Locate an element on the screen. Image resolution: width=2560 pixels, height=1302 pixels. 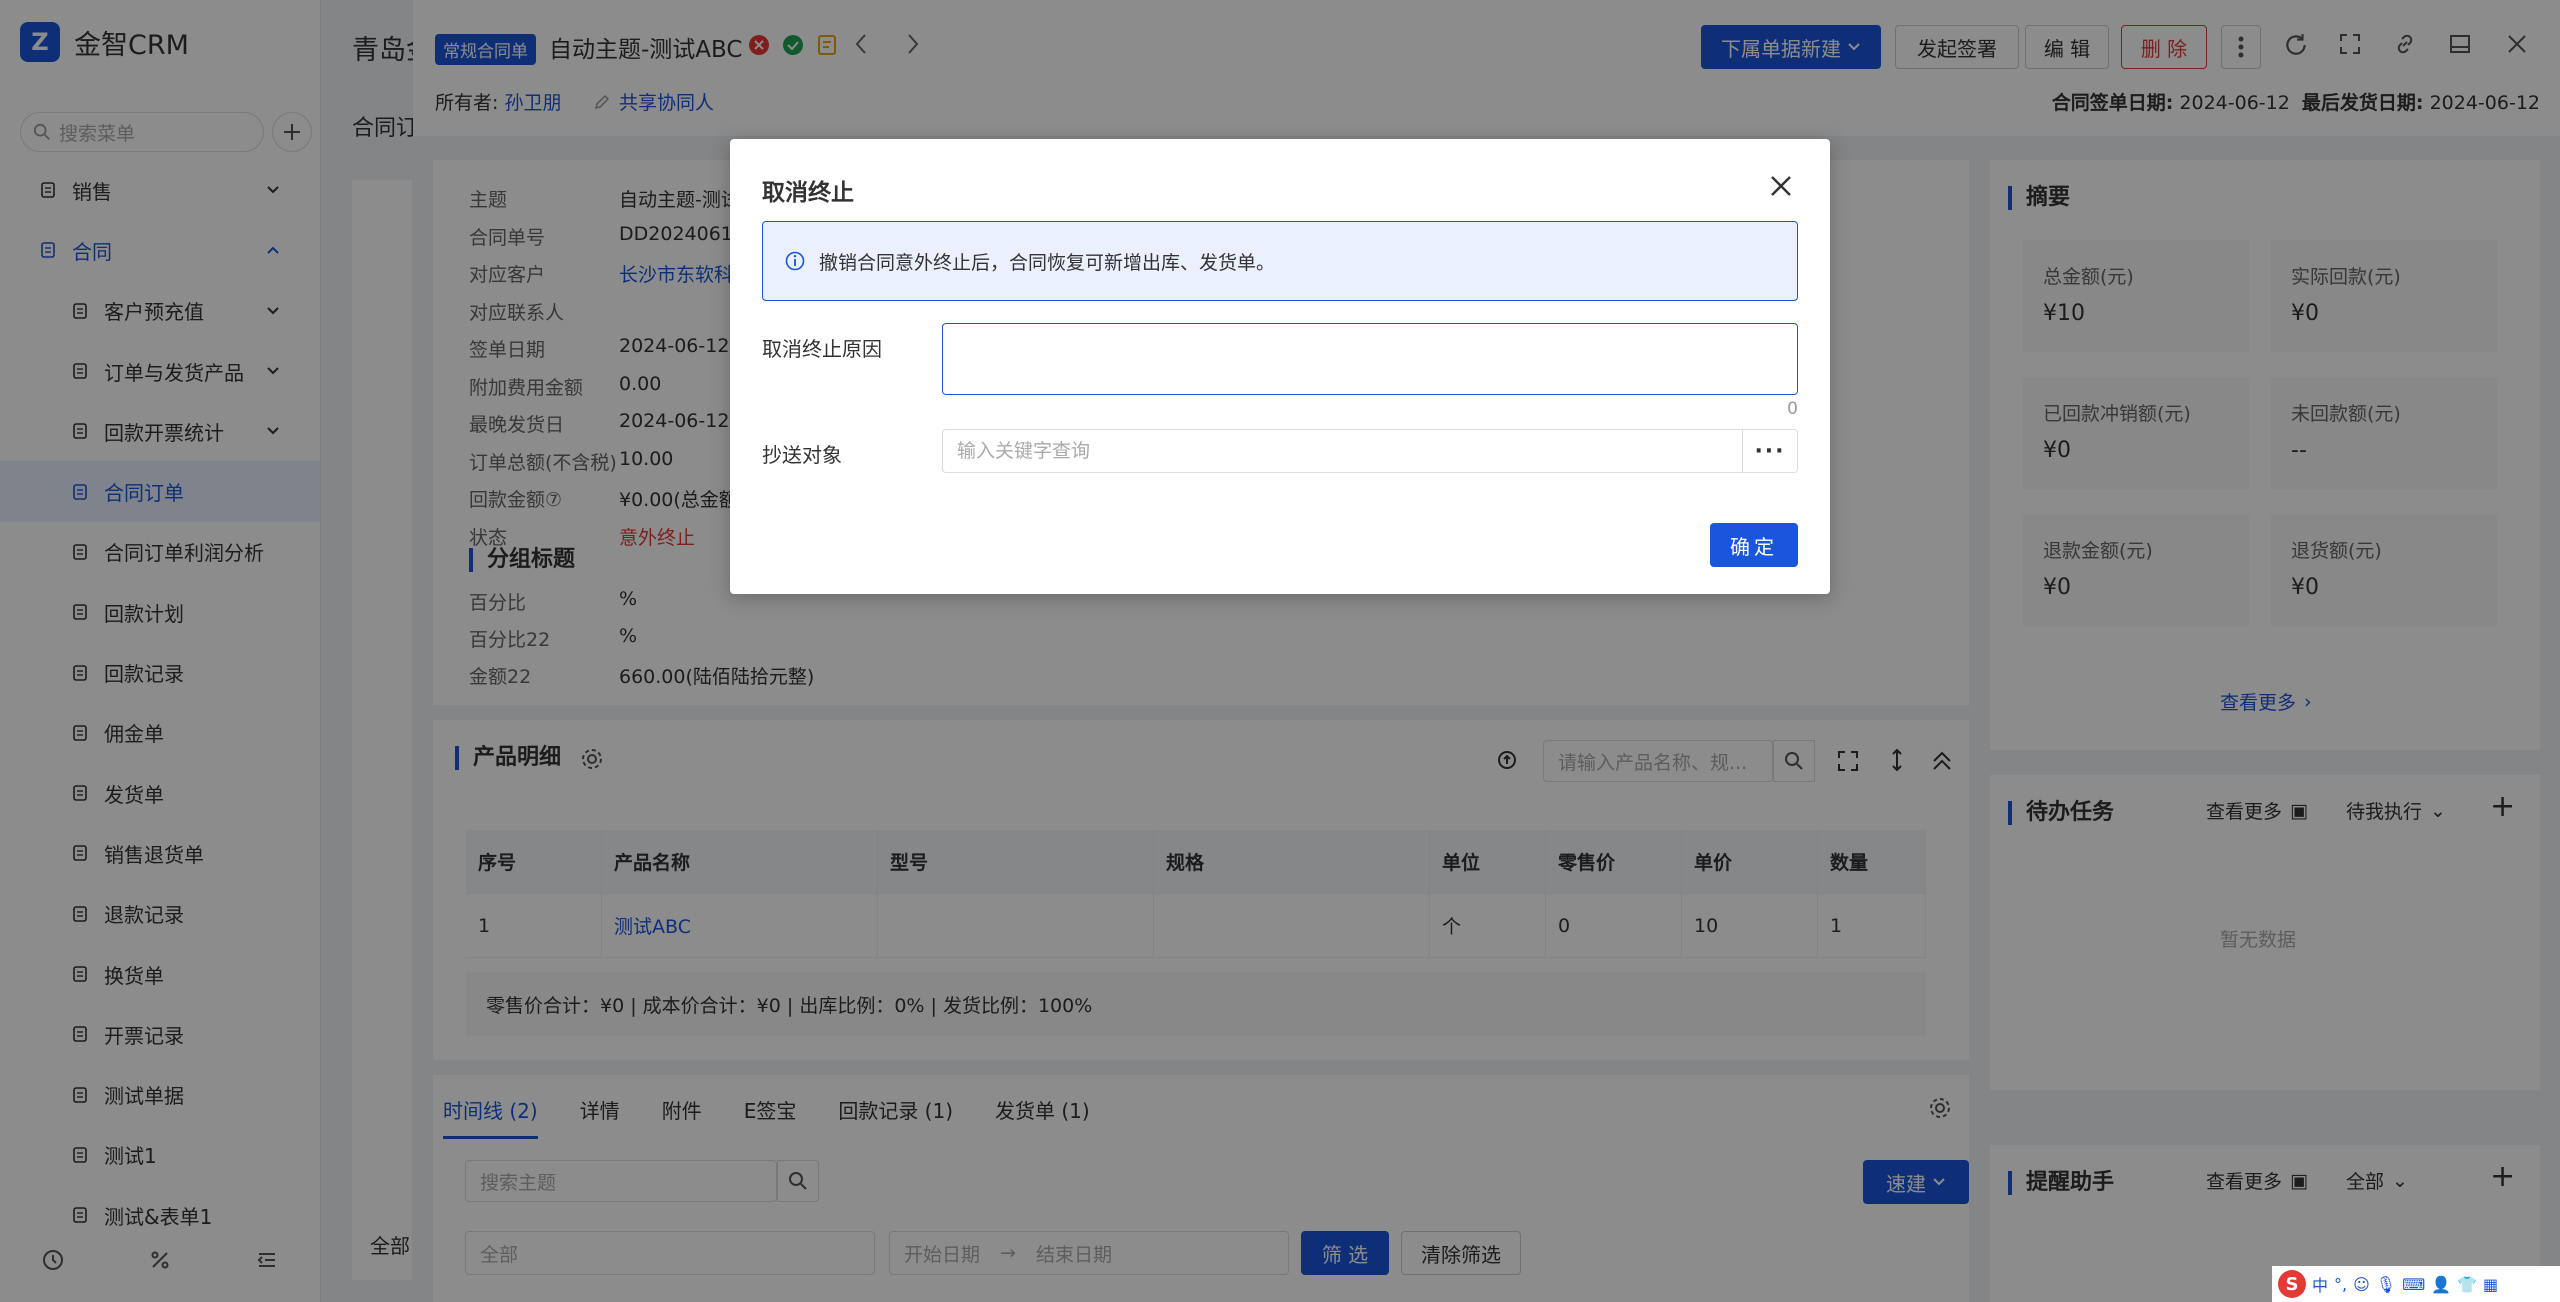
info-icon is located at coordinates (795, 261).